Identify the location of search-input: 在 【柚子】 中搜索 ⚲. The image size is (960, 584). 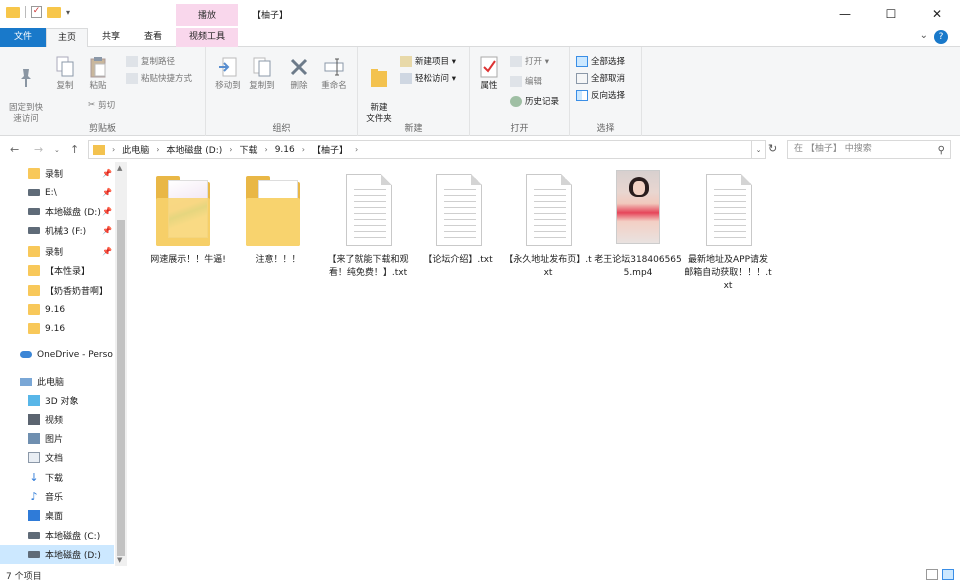
(869, 149).